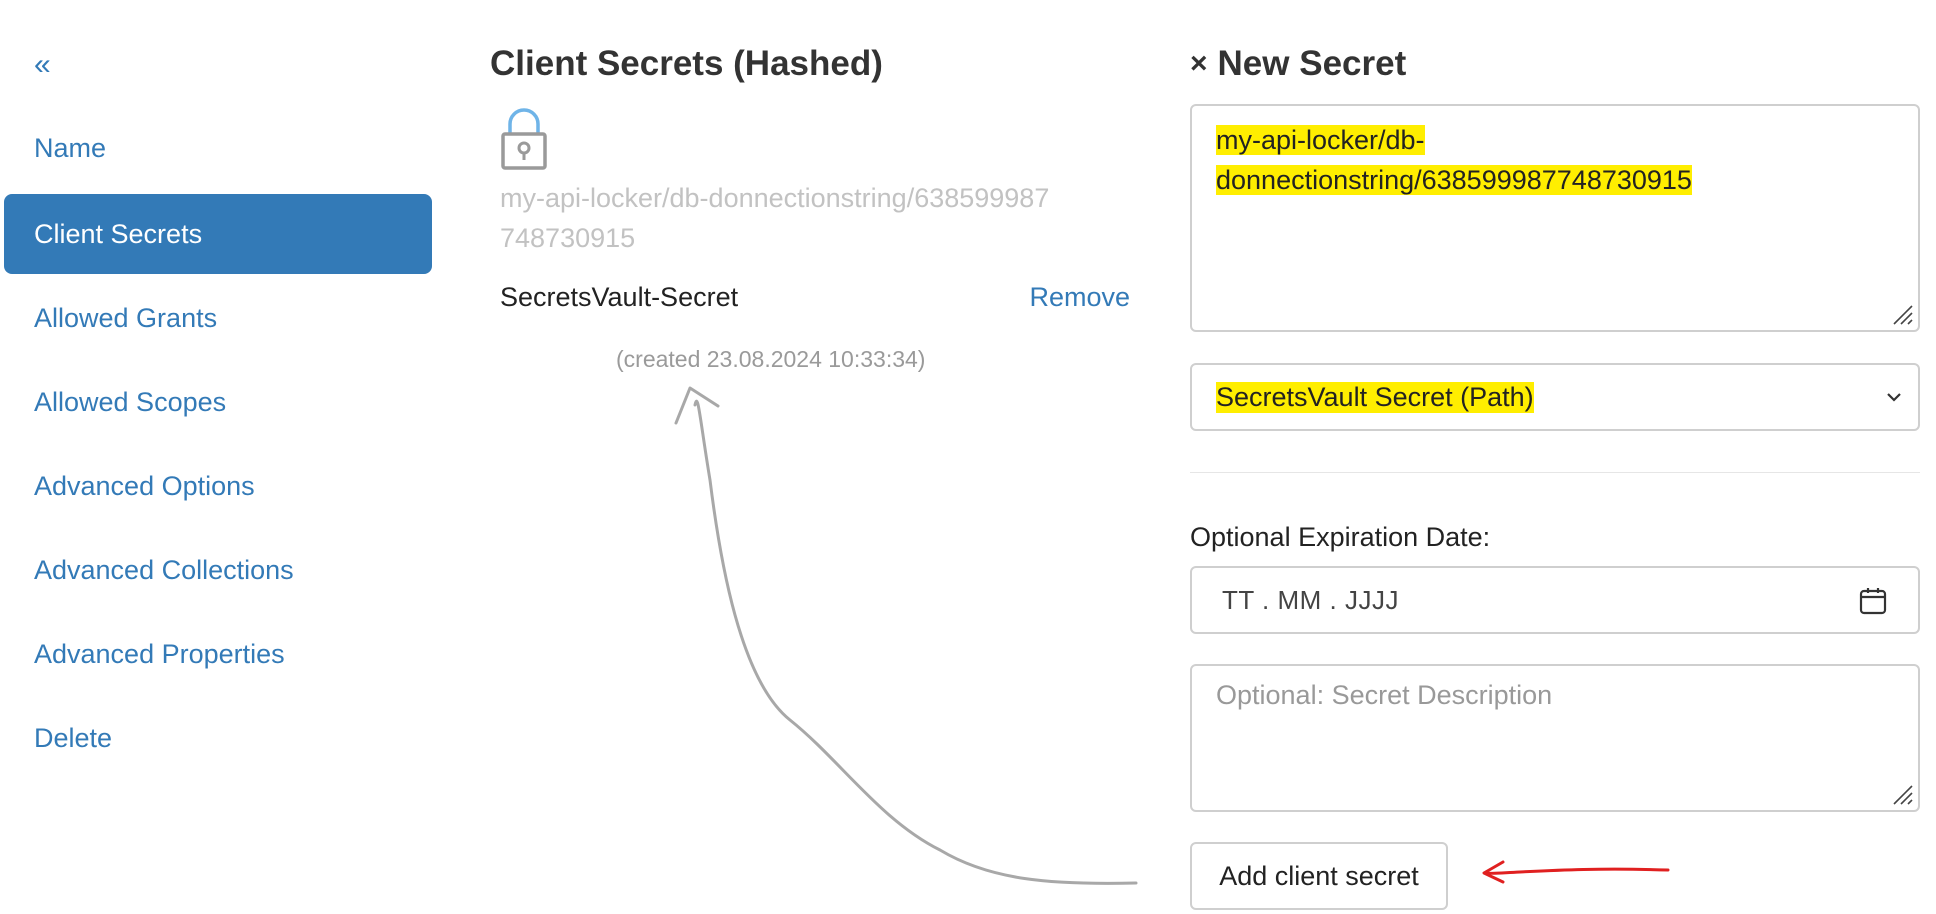 Image resolution: width=1936 pixels, height=914 pixels. Describe the element at coordinates (218, 486) in the screenshot. I see `sidebar-item-advanced-options: Advanced Options` at that location.